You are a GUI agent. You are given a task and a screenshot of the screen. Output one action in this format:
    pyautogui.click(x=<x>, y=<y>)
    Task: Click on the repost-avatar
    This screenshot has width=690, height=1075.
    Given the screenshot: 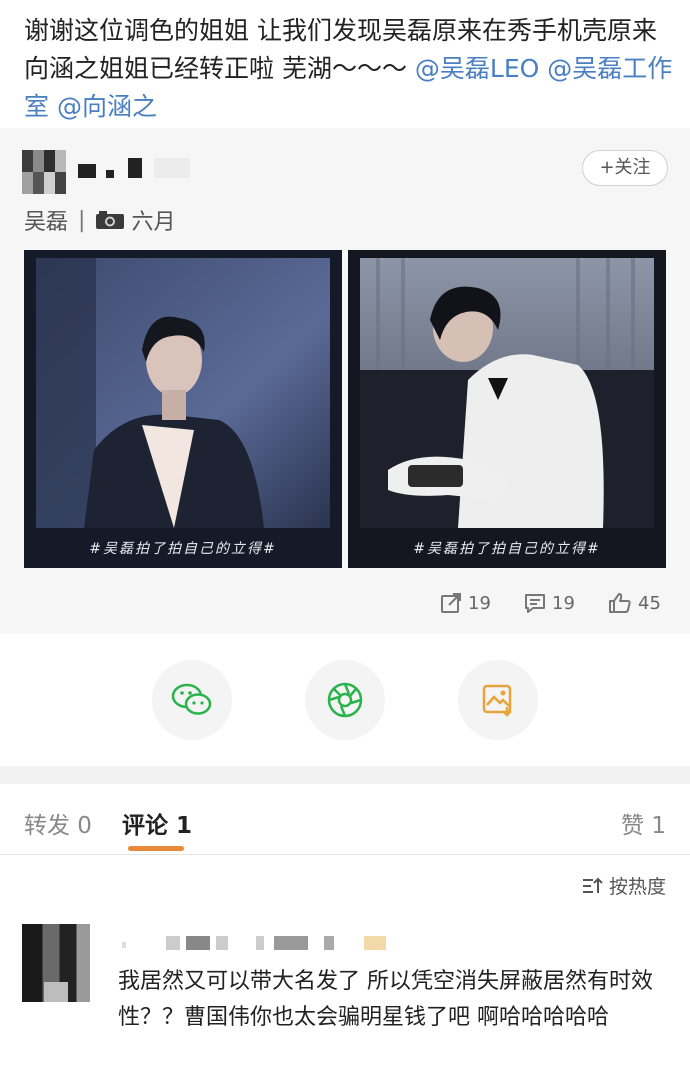 What is the action you would take?
    pyautogui.click(x=44, y=172)
    